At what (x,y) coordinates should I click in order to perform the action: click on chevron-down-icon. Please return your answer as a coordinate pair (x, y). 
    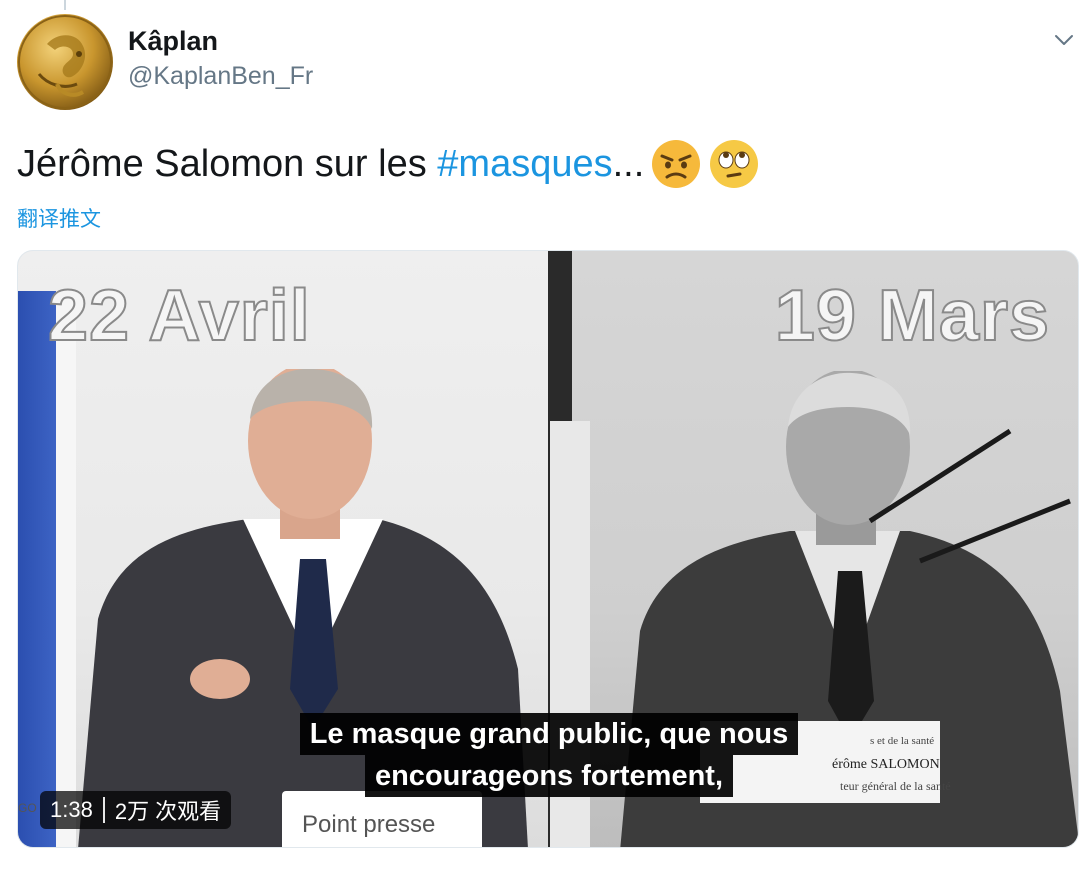
    Looking at the image, I should click on (1064, 40).